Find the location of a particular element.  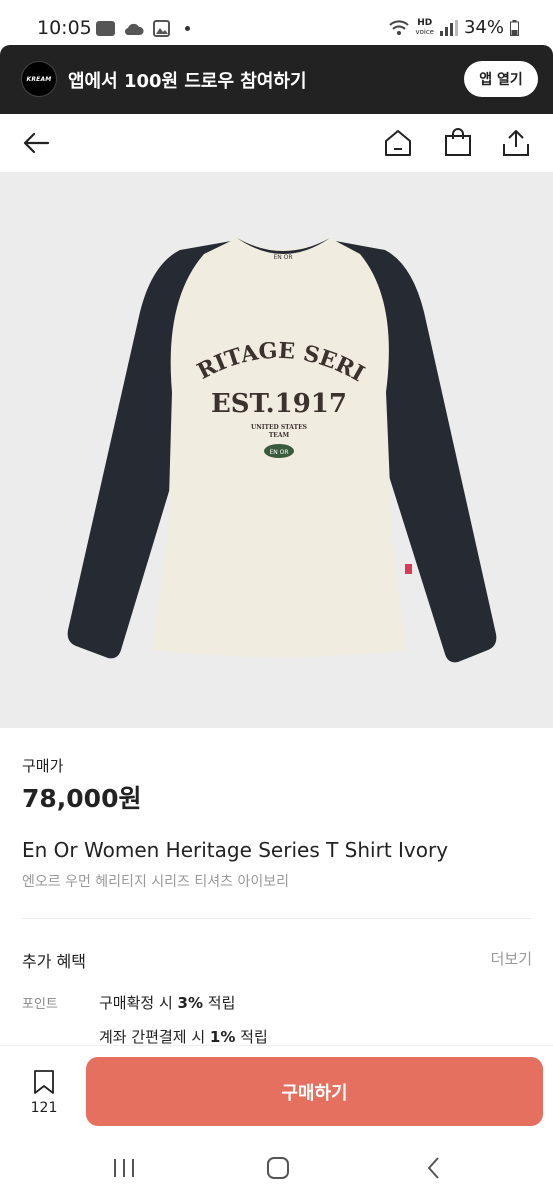

product-title-kr: 엔오르 우먼 헤리티지 시리즈 티셔츠 아이보리 is located at coordinates (155, 882).